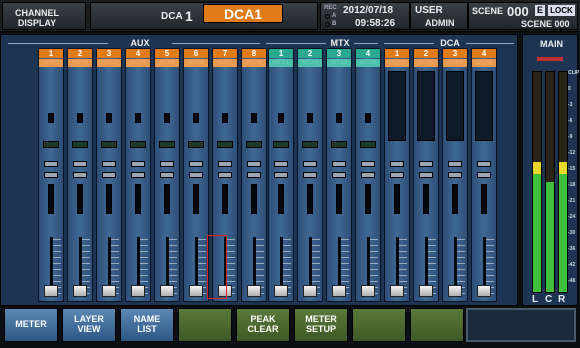 The width and height of the screenshot is (580, 348). I want to click on scale-label: -24, so click(572, 217).